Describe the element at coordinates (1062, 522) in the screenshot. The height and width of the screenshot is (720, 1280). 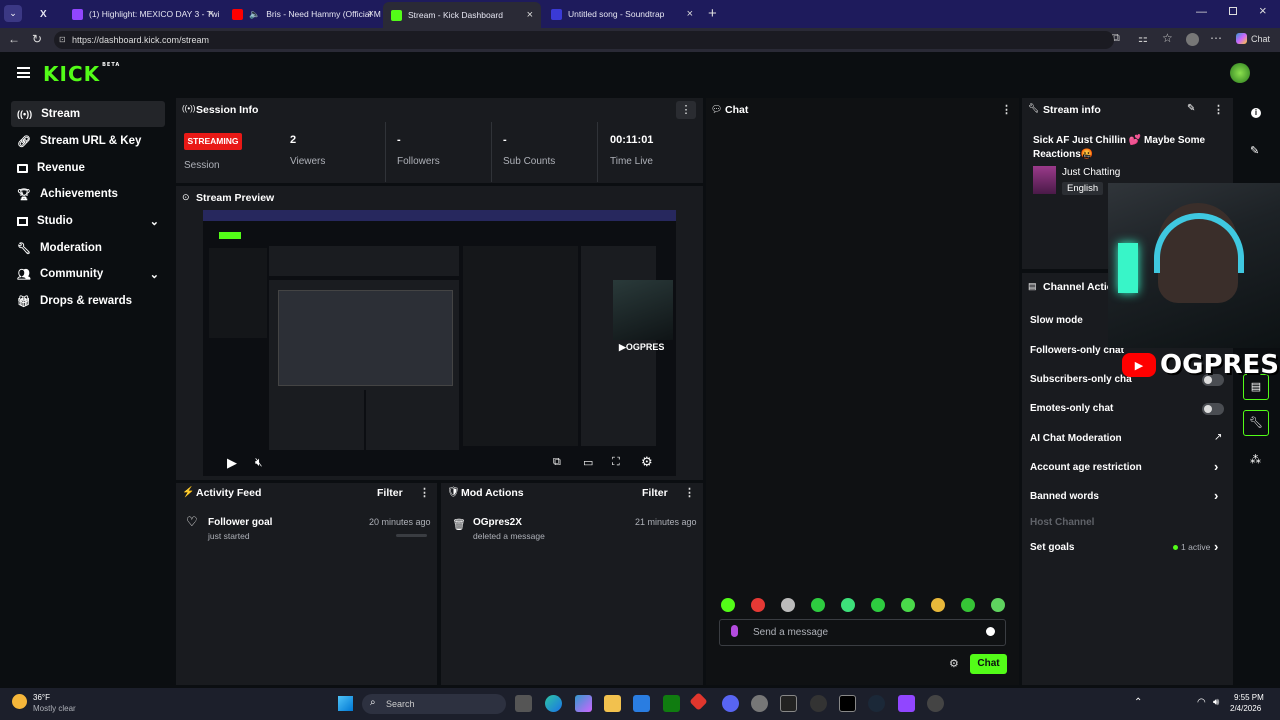
I see `host-channel-row: Host Channel` at that location.